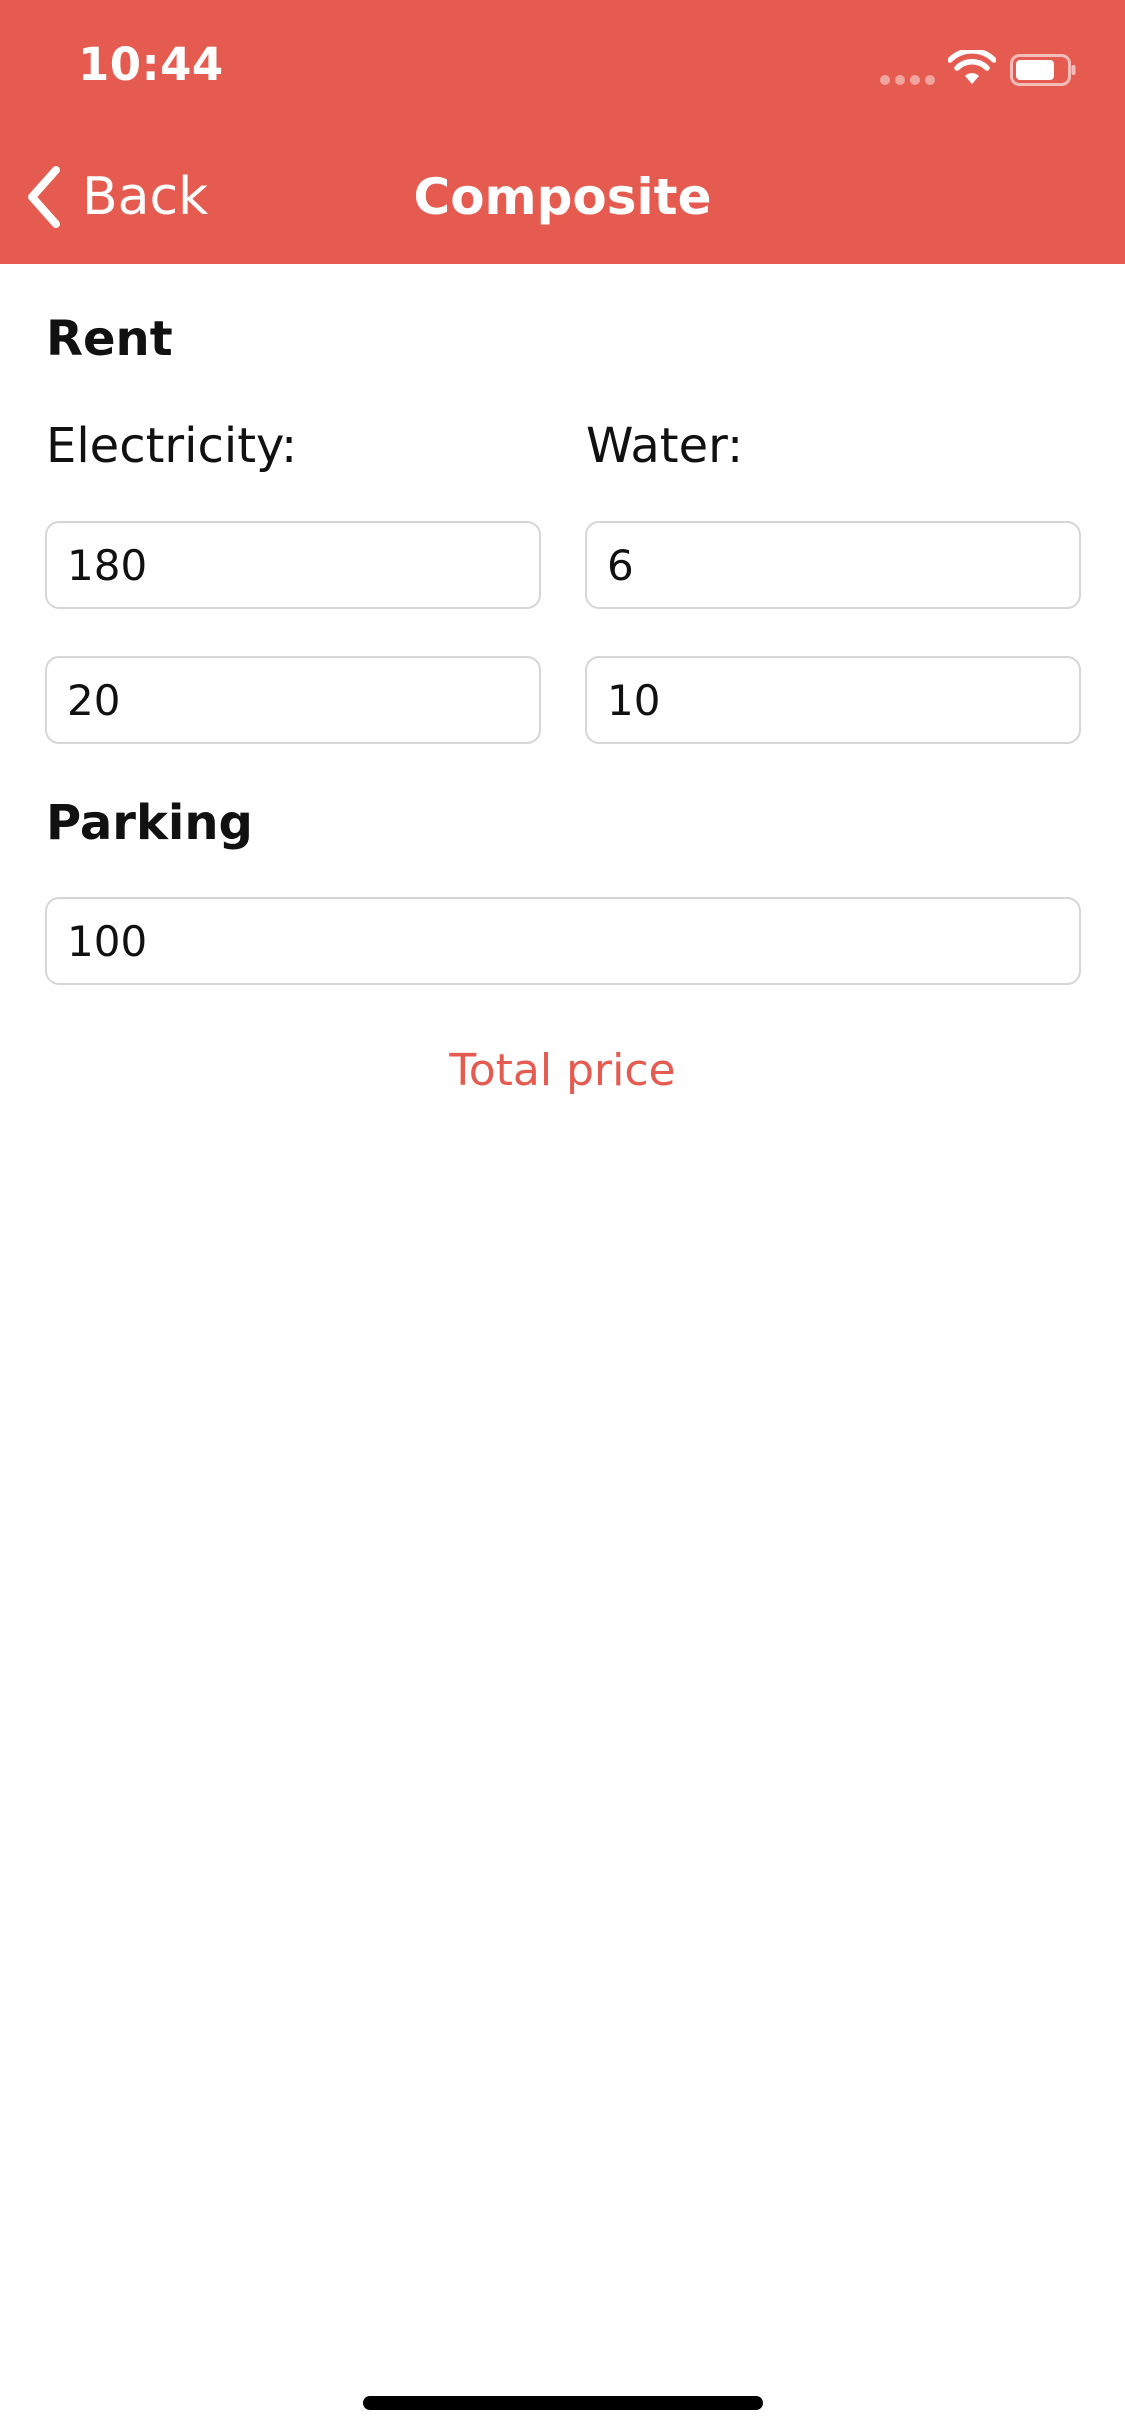  I want to click on total-price-button: Total price, so click(562, 1070).